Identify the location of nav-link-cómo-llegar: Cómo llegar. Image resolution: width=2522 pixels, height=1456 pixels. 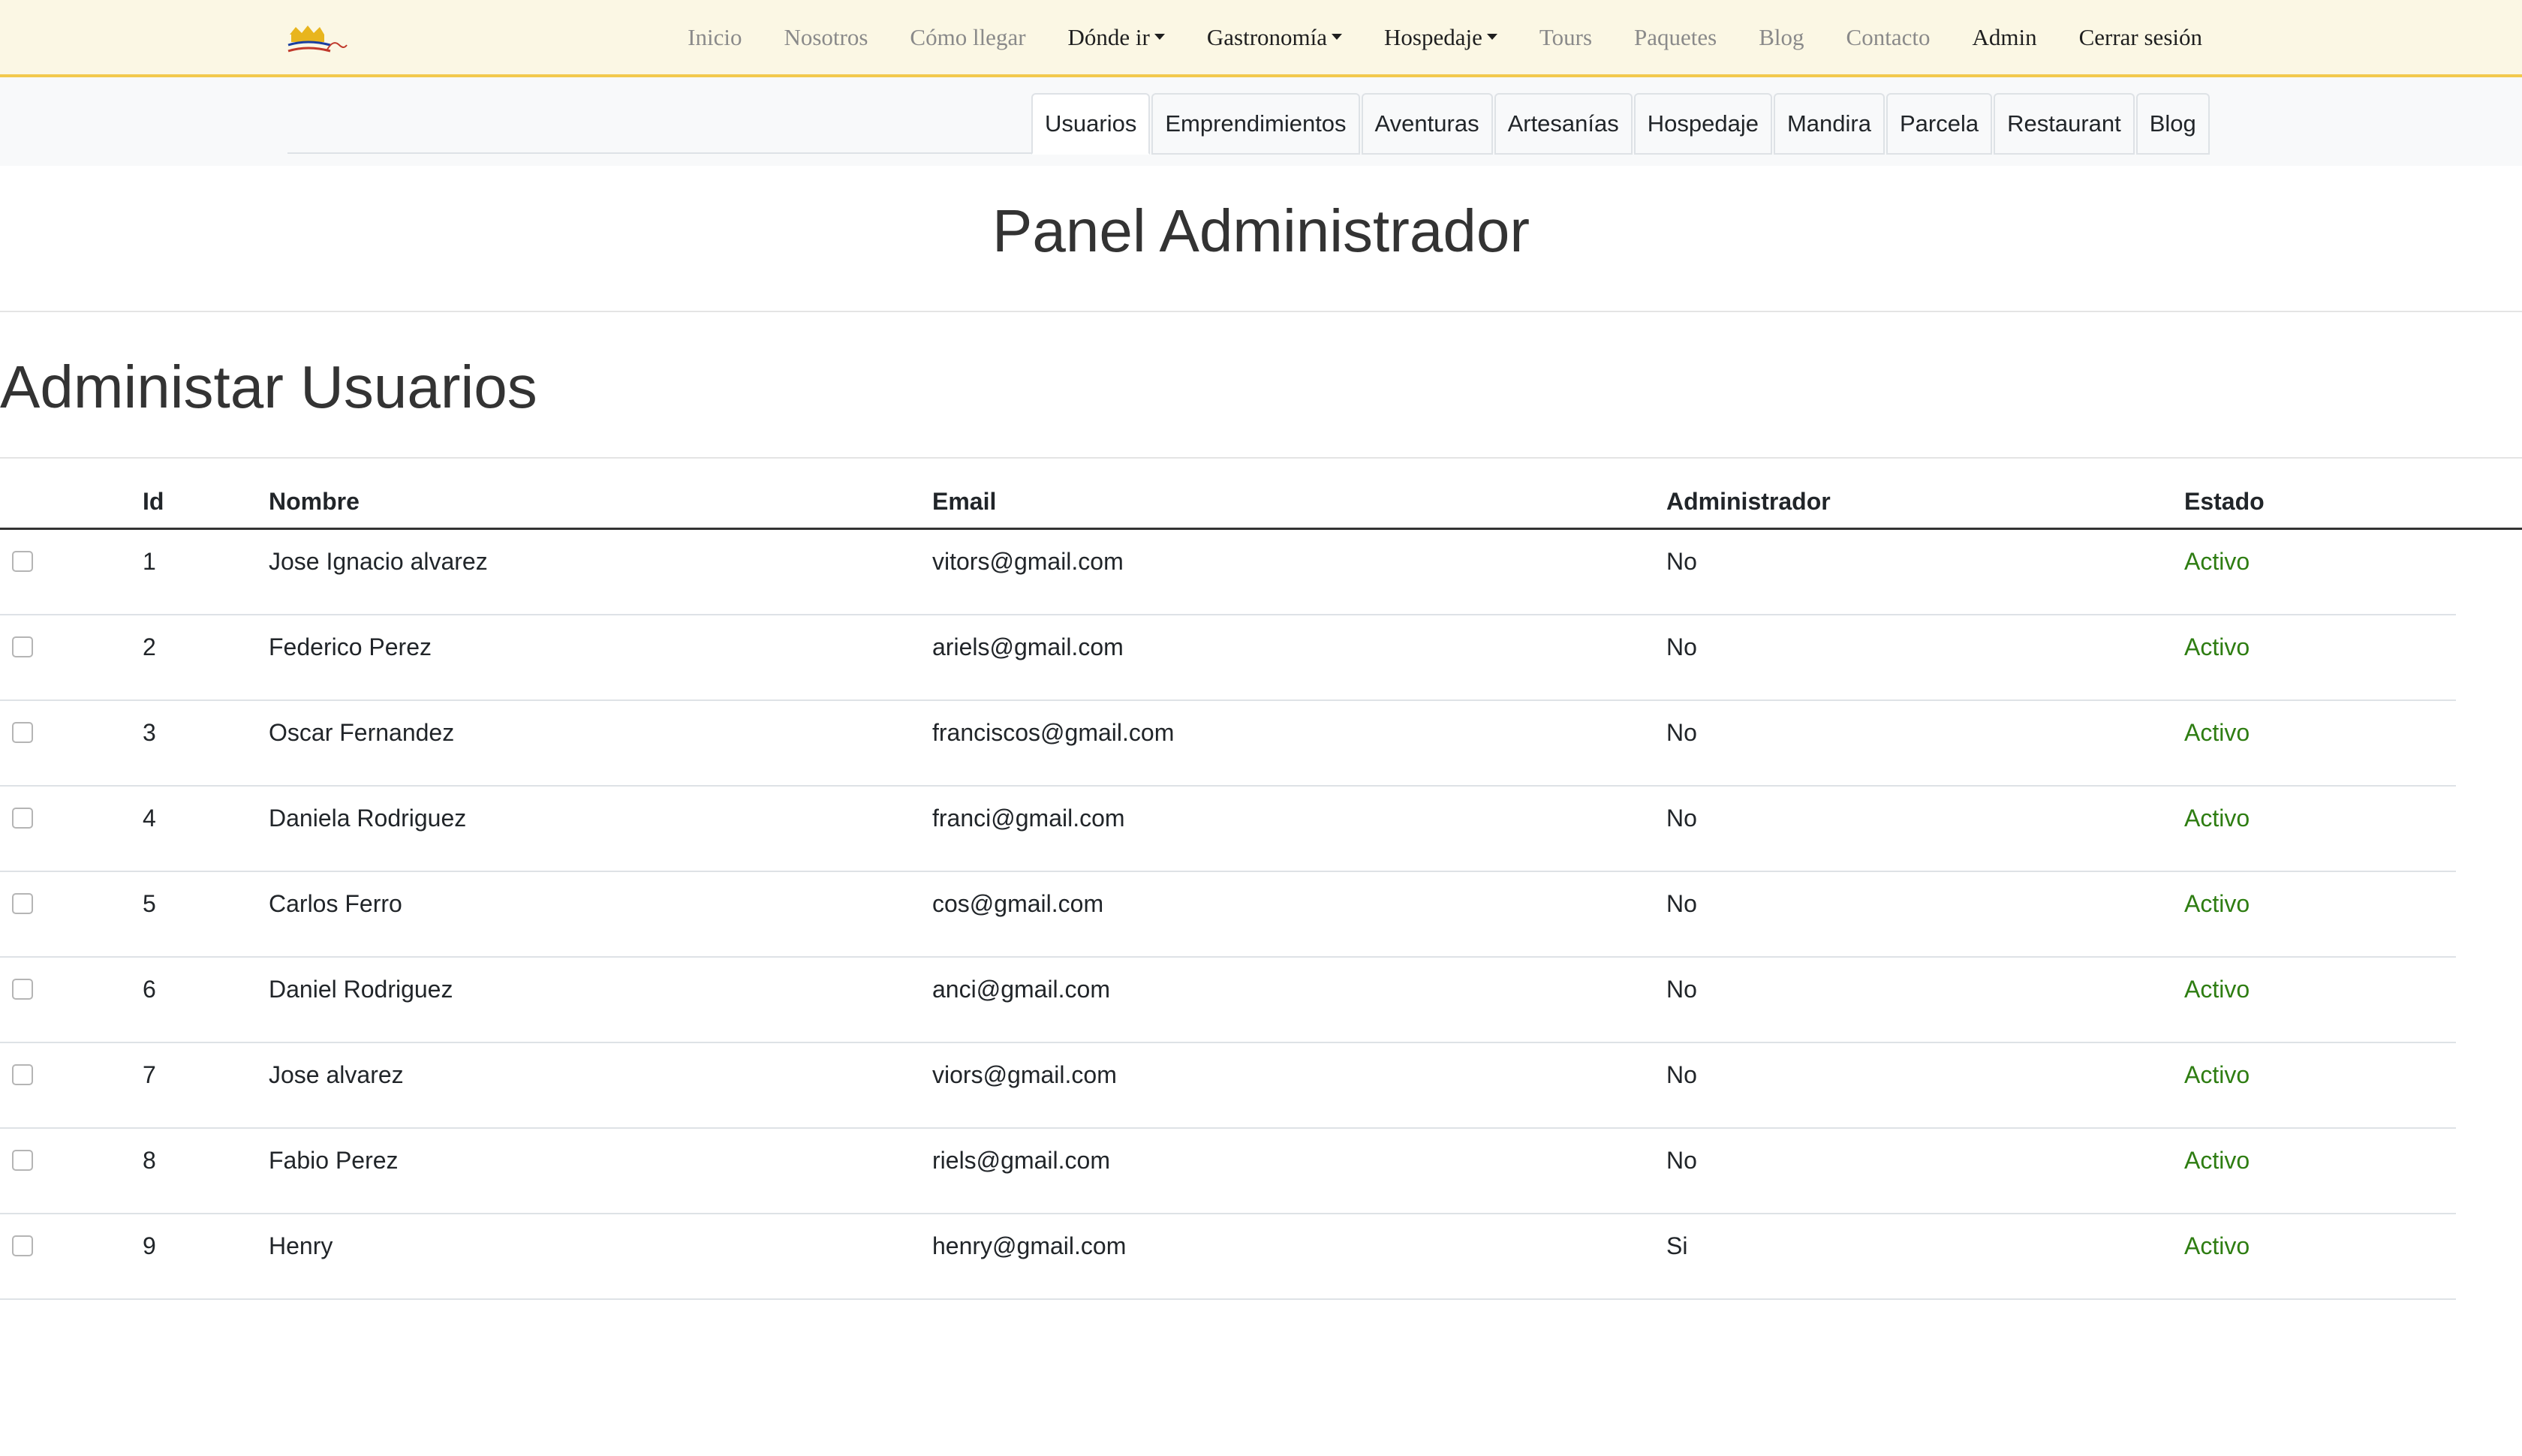
(967, 37).